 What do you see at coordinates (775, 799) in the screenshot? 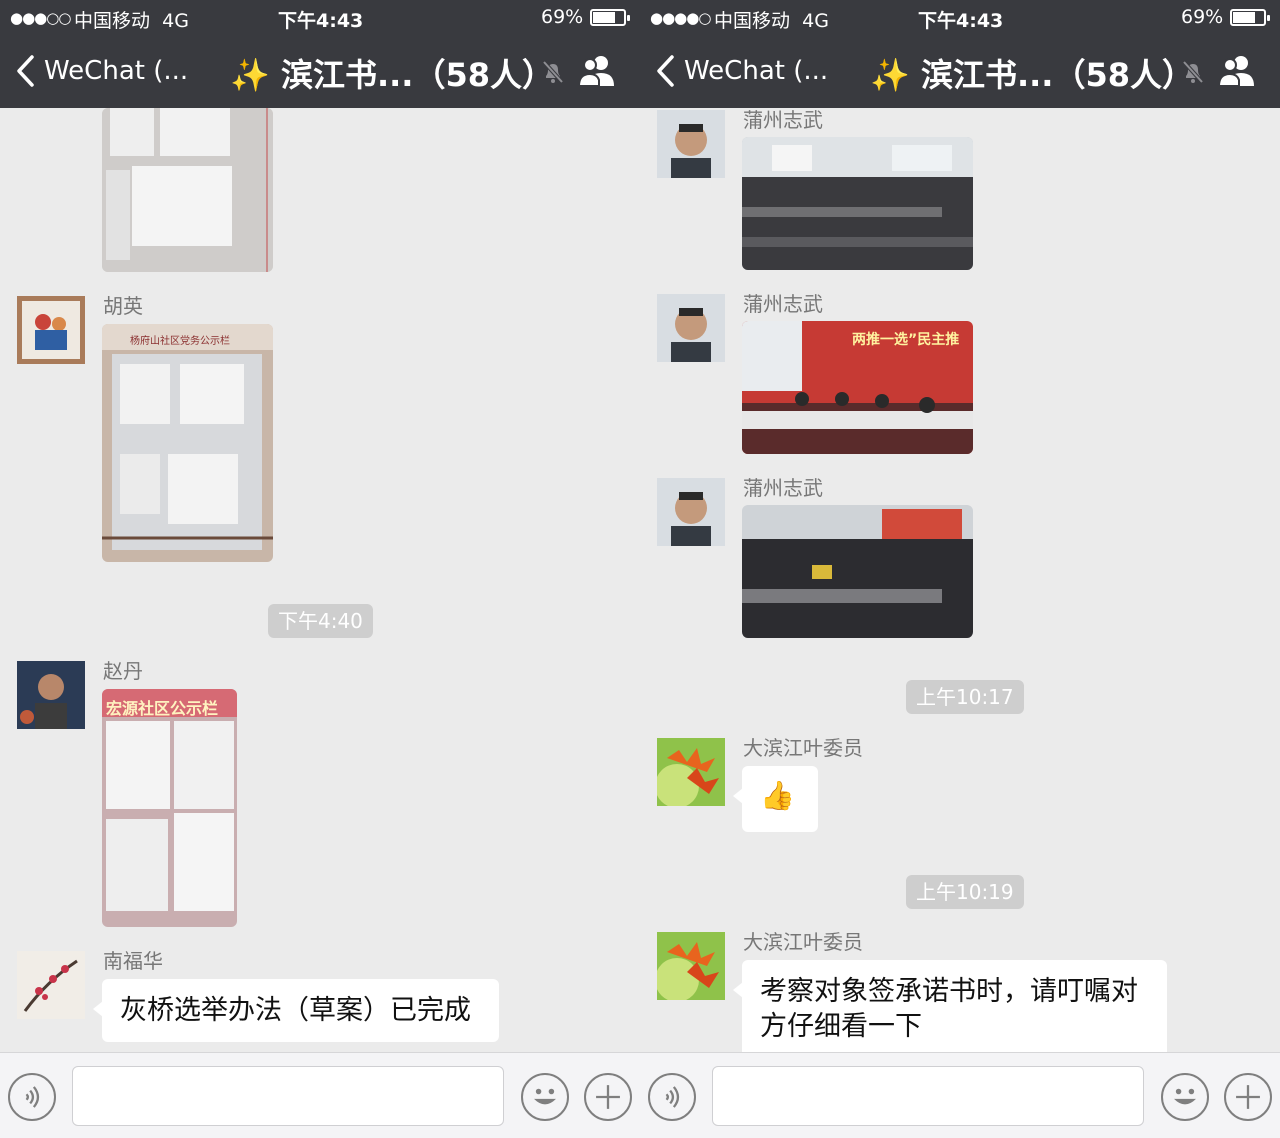
I see `thumbs-up-icon: 👍` at bounding box center [775, 799].